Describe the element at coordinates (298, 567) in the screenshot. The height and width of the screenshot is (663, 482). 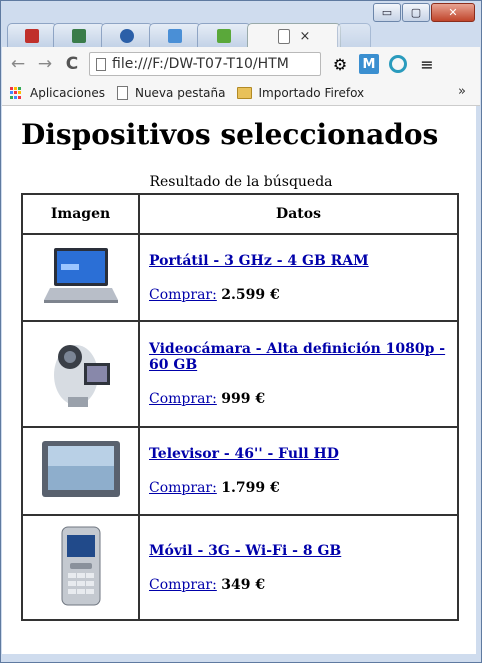
I see `data-cell: Móvil - 3G - Wi-Fi - 8 GB Comprar: 349 €` at that location.